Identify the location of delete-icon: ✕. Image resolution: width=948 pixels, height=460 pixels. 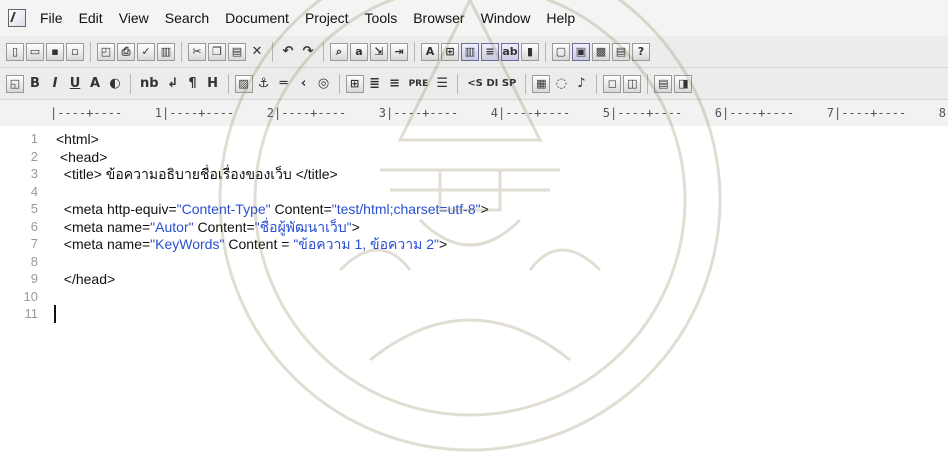
(257, 52).